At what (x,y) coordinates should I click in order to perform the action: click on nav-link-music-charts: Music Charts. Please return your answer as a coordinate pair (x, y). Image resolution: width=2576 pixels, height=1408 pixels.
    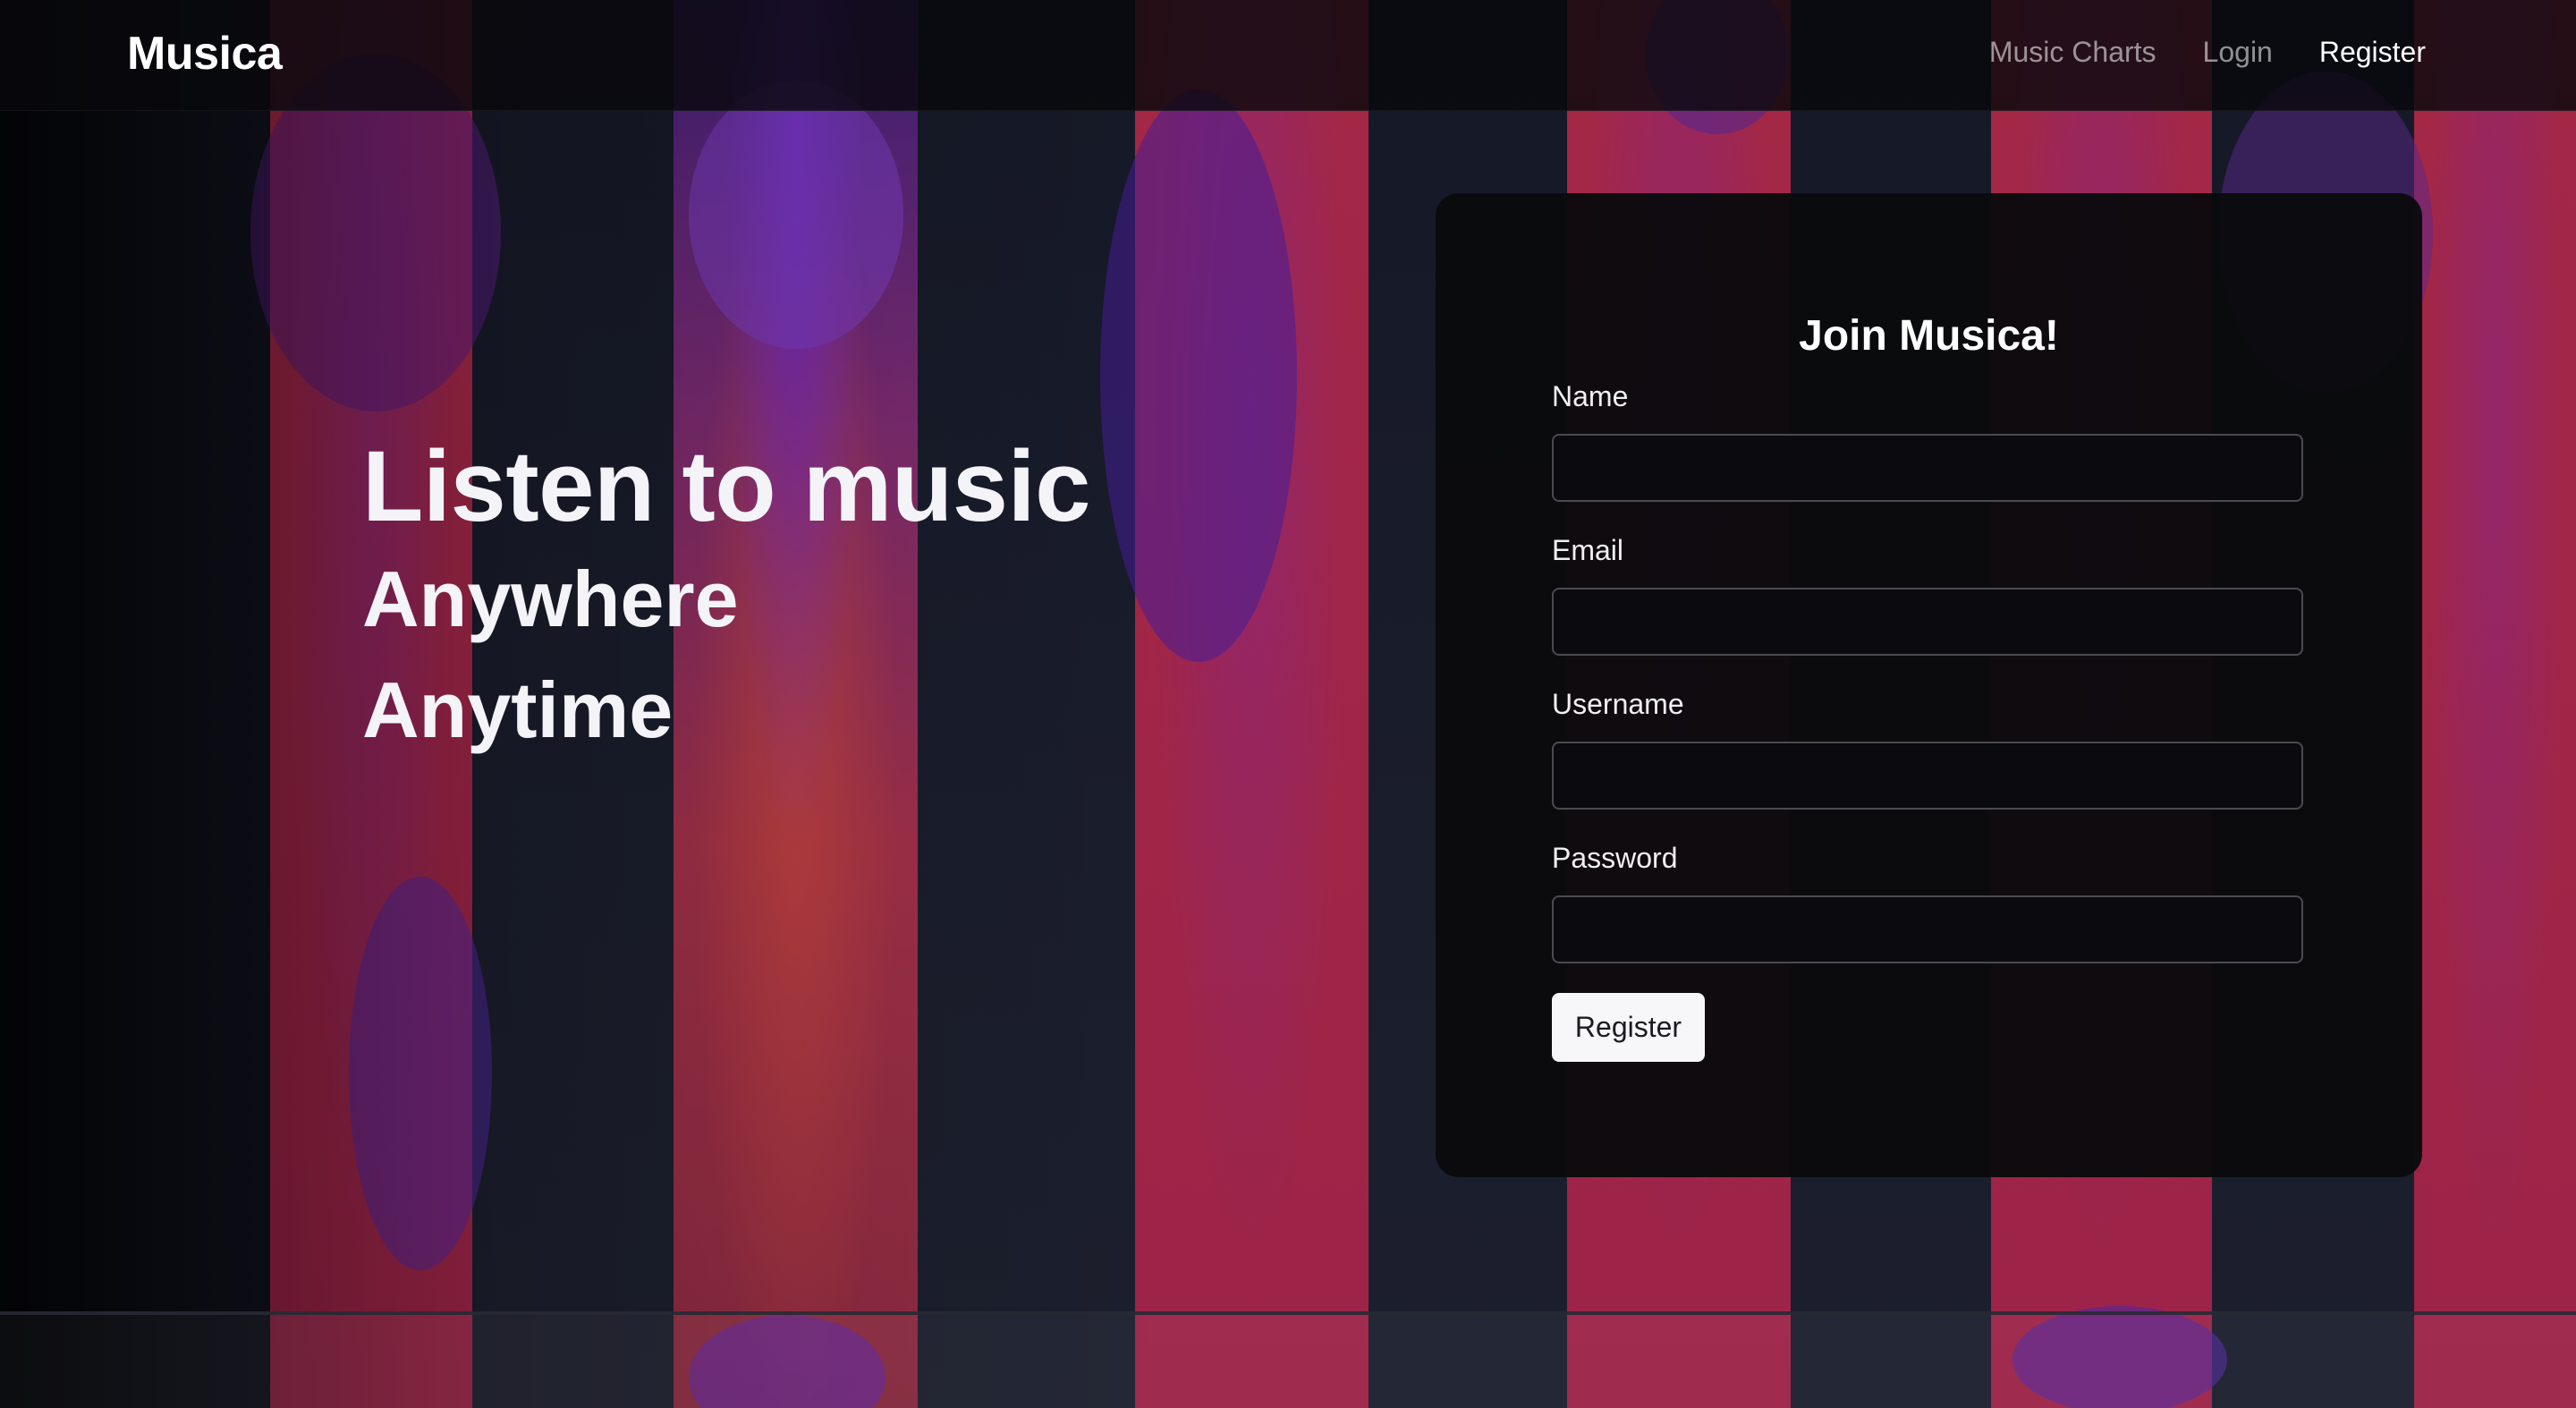
    Looking at the image, I should click on (2073, 52).